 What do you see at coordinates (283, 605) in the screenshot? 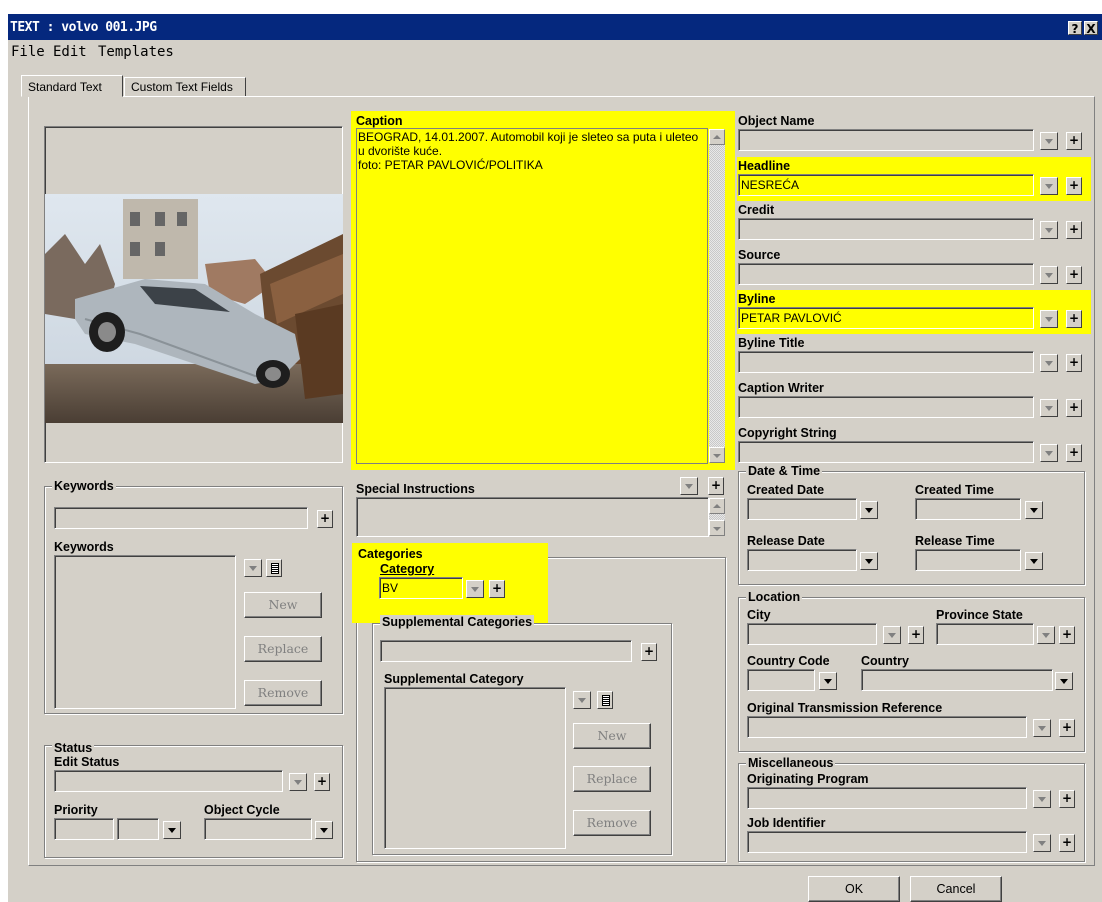
I see `keywords-new-button: New` at bounding box center [283, 605].